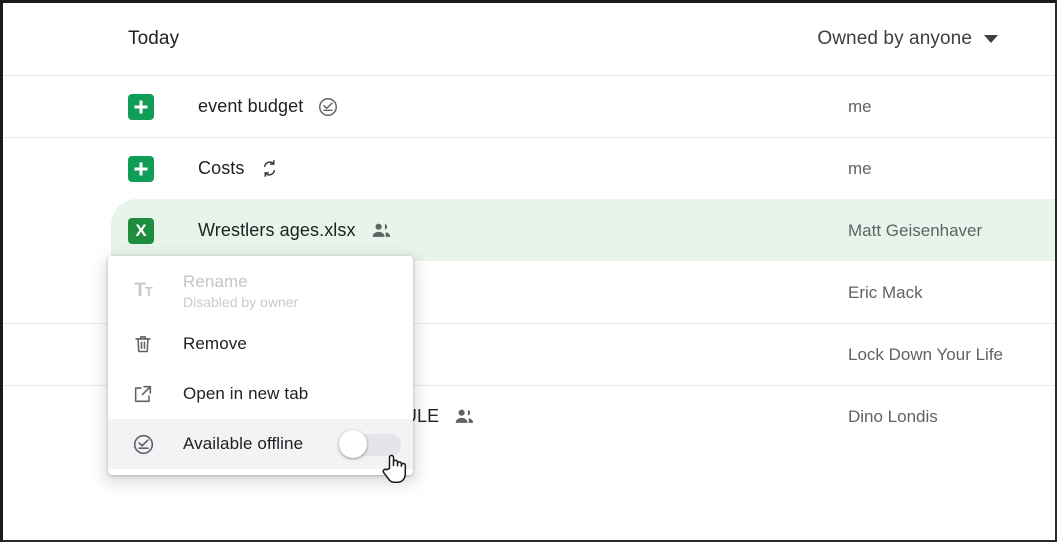 The image size is (1057, 542). I want to click on toggle-knob, so click(353, 444).